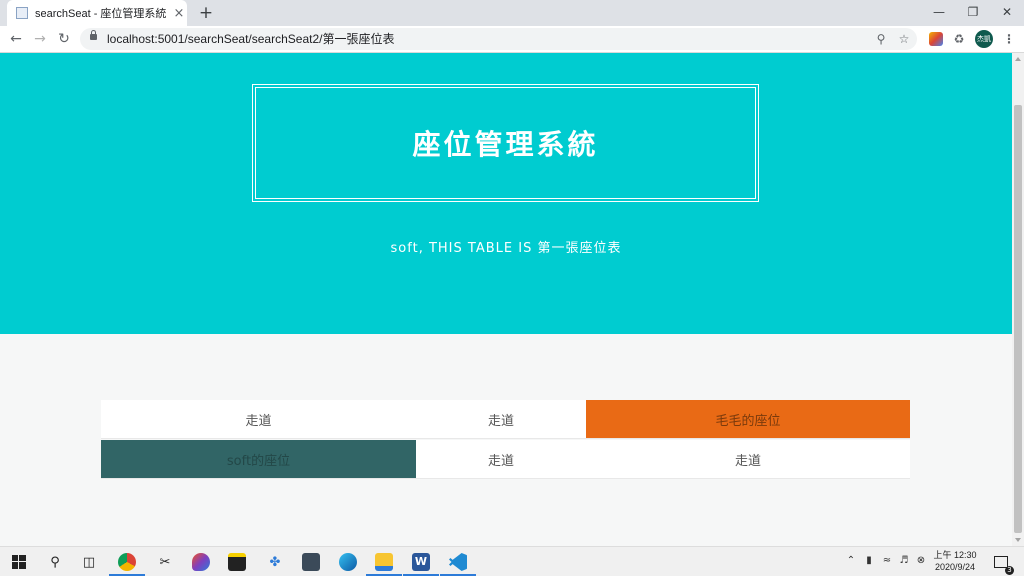  Describe the element at coordinates (19, 562) in the screenshot. I see `windows-start-icon` at that location.